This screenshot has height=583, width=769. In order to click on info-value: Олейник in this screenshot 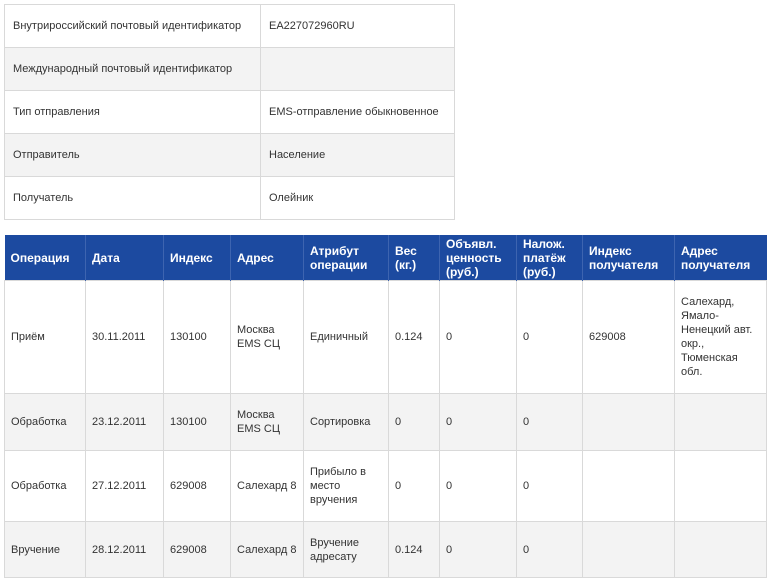, I will do `click(357, 198)`.